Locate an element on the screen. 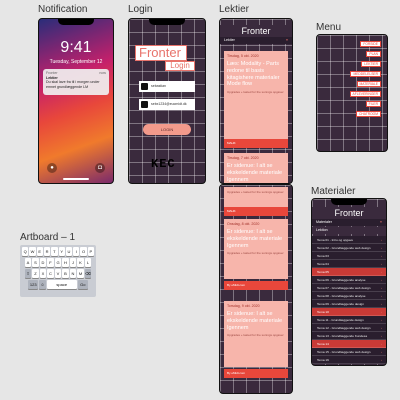  materialer-row: Tema 01 - Intro og opgave › is located at coordinates (349, 240).